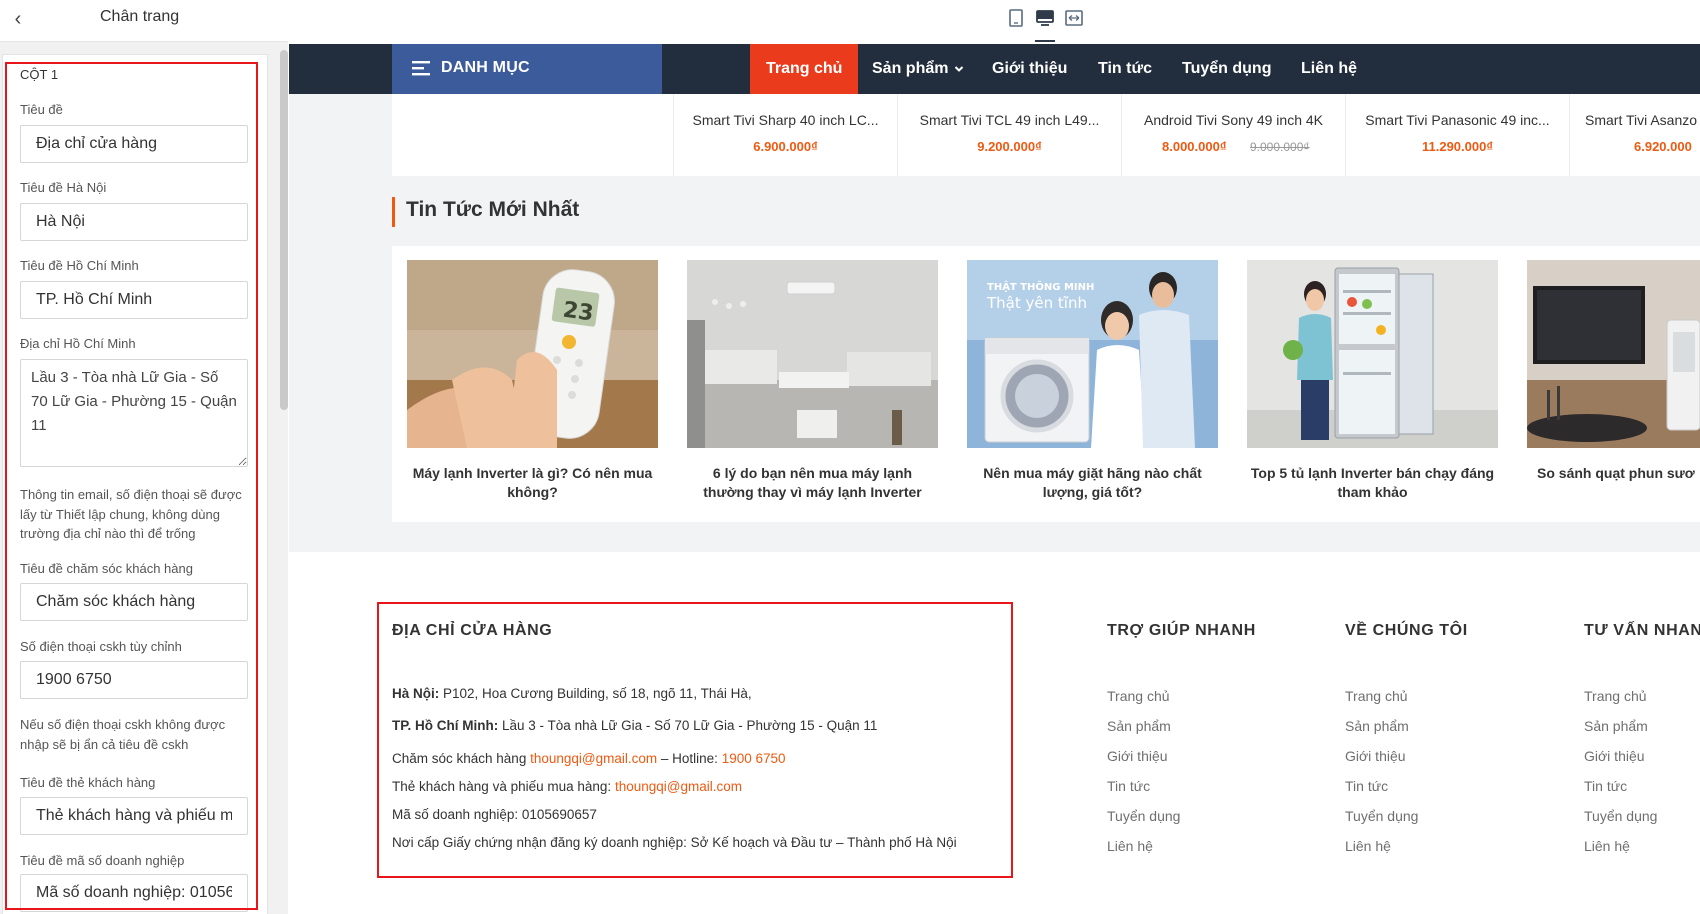 The height and width of the screenshot is (914, 1700). I want to click on tablet-view-icon, so click(1016, 18).